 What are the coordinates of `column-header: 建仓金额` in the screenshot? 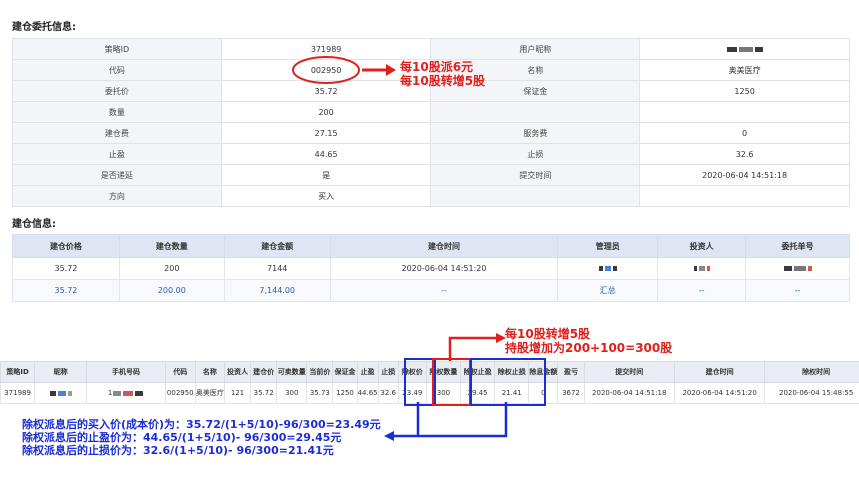 It's located at (277, 246).